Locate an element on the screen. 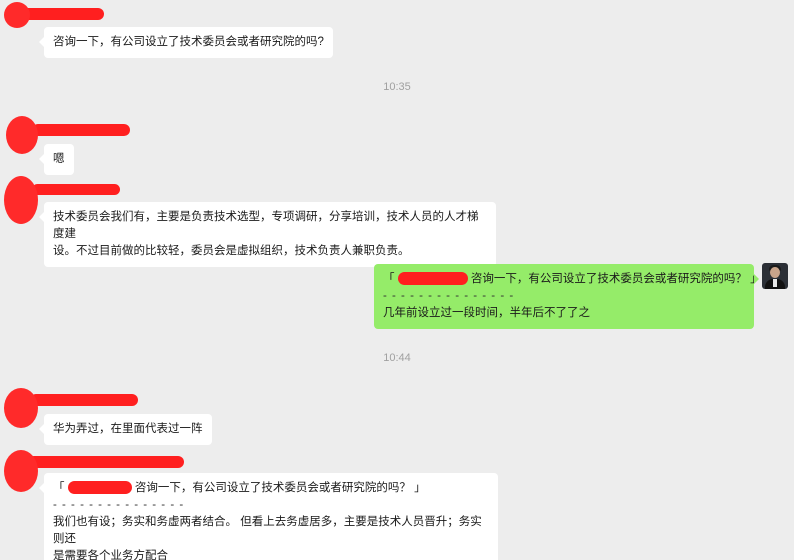  reply-text-line: 我们也有设；务实和务虚两者结合。 但看上去务虚居多，主要是技术人员晋升；务实则还 is located at coordinates (267, 530).